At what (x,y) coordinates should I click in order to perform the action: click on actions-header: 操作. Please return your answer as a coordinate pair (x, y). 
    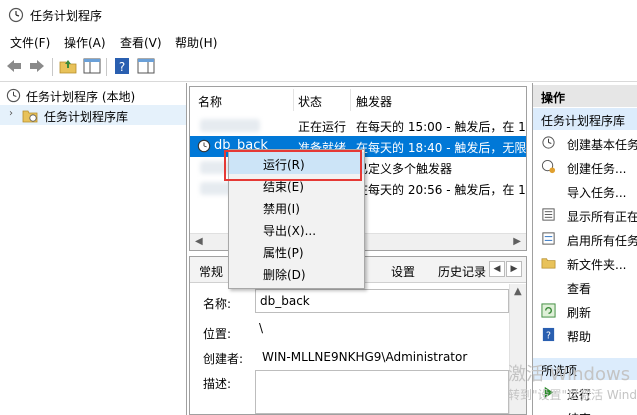
    Looking at the image, I should click on (585, 96).